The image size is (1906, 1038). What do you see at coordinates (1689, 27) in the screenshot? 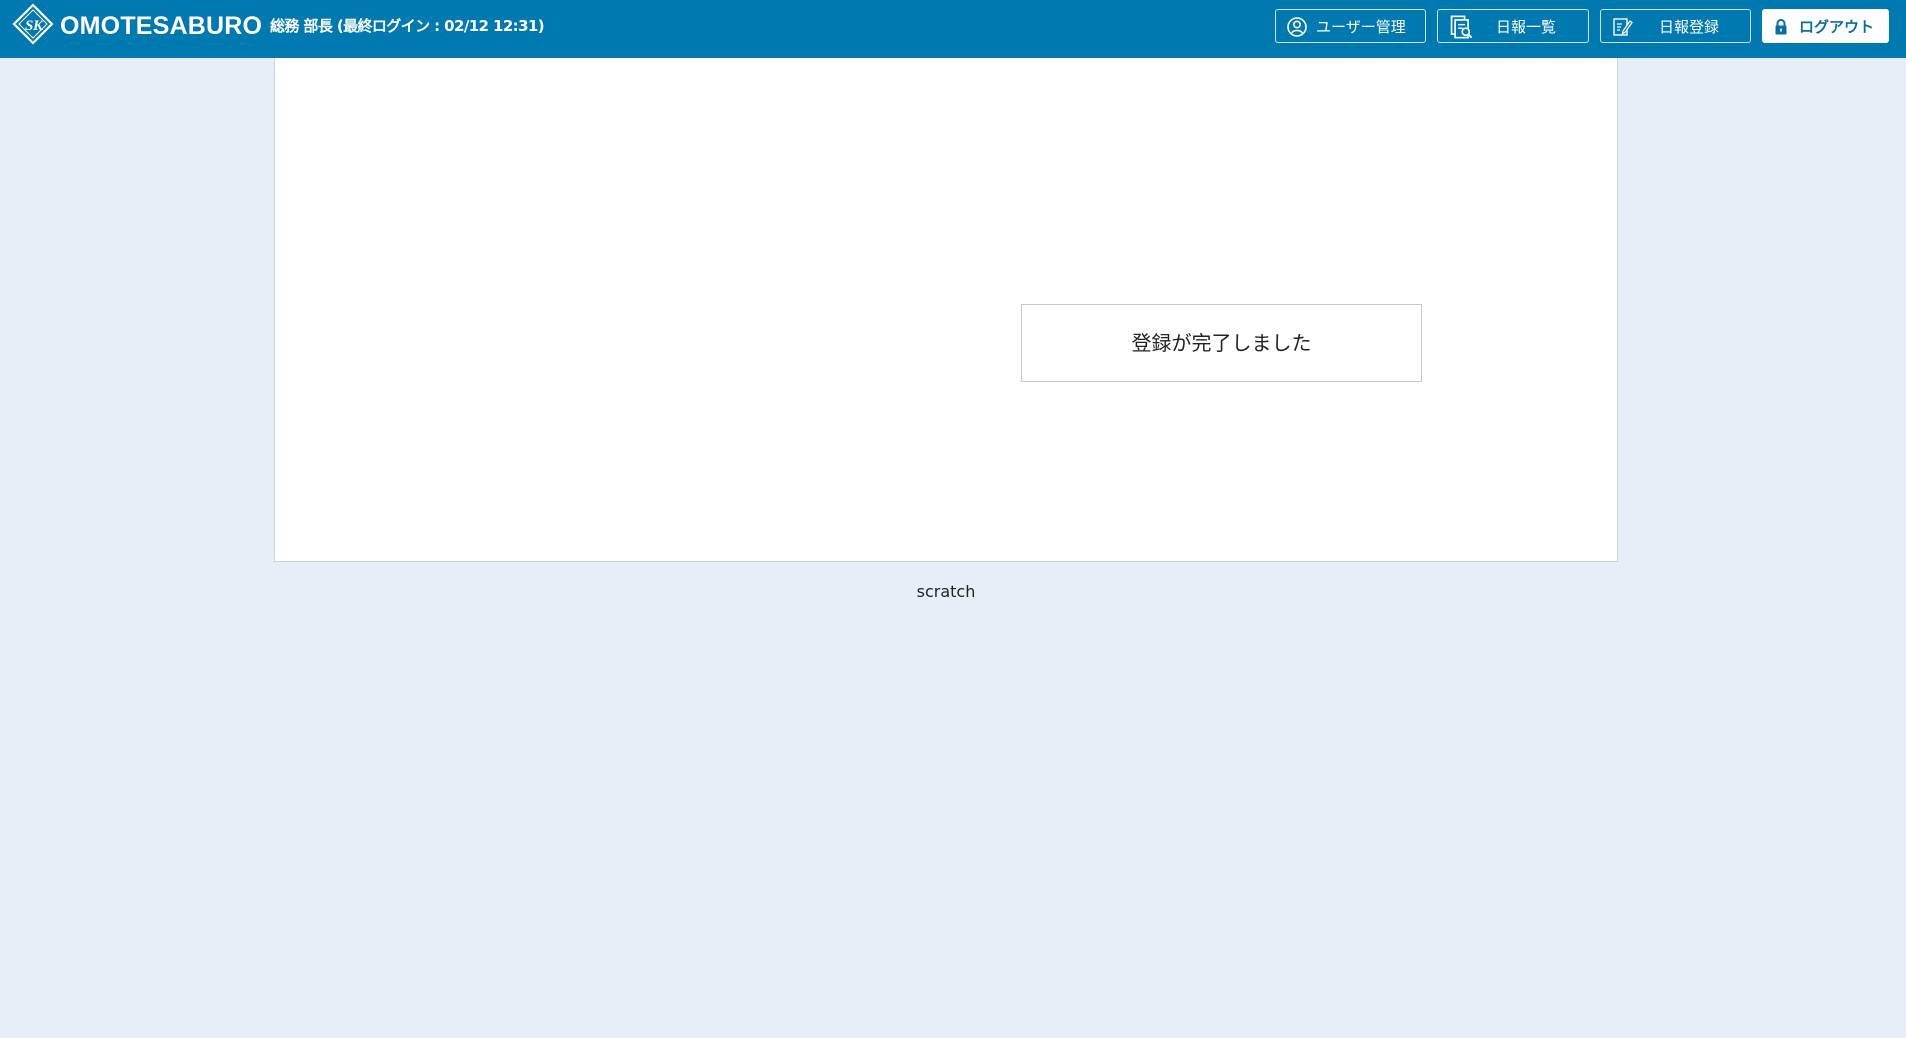
I see `report-register-label: 日報登録` at bounding box center [1689, 27].